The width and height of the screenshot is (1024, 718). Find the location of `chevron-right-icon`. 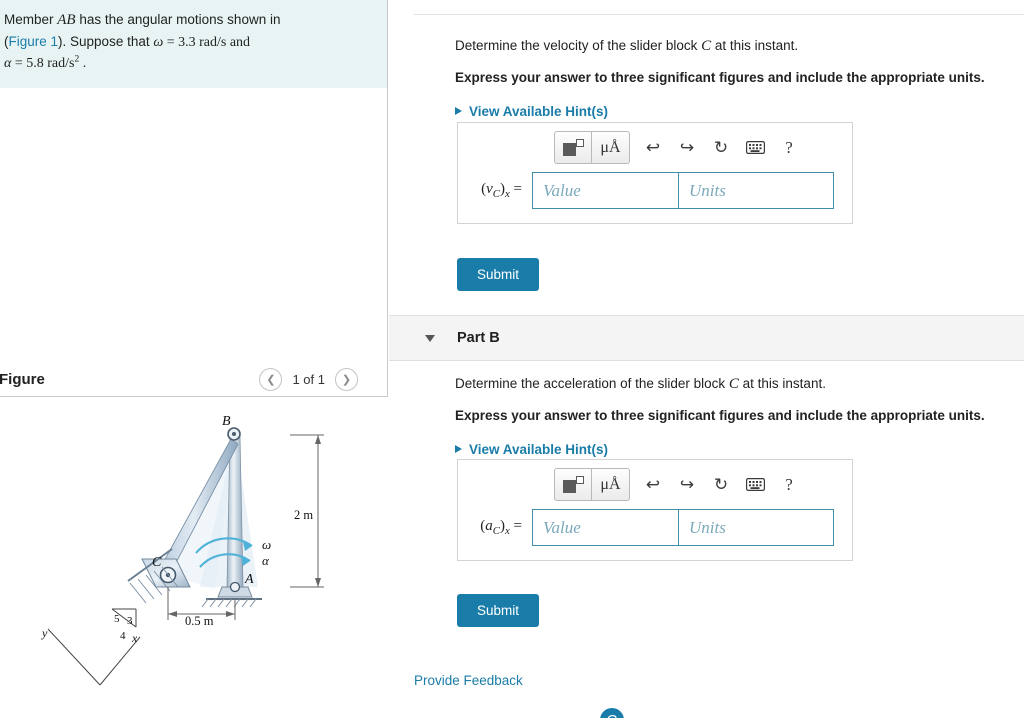

chevron-right-icon is located at coordinates (458, 111).